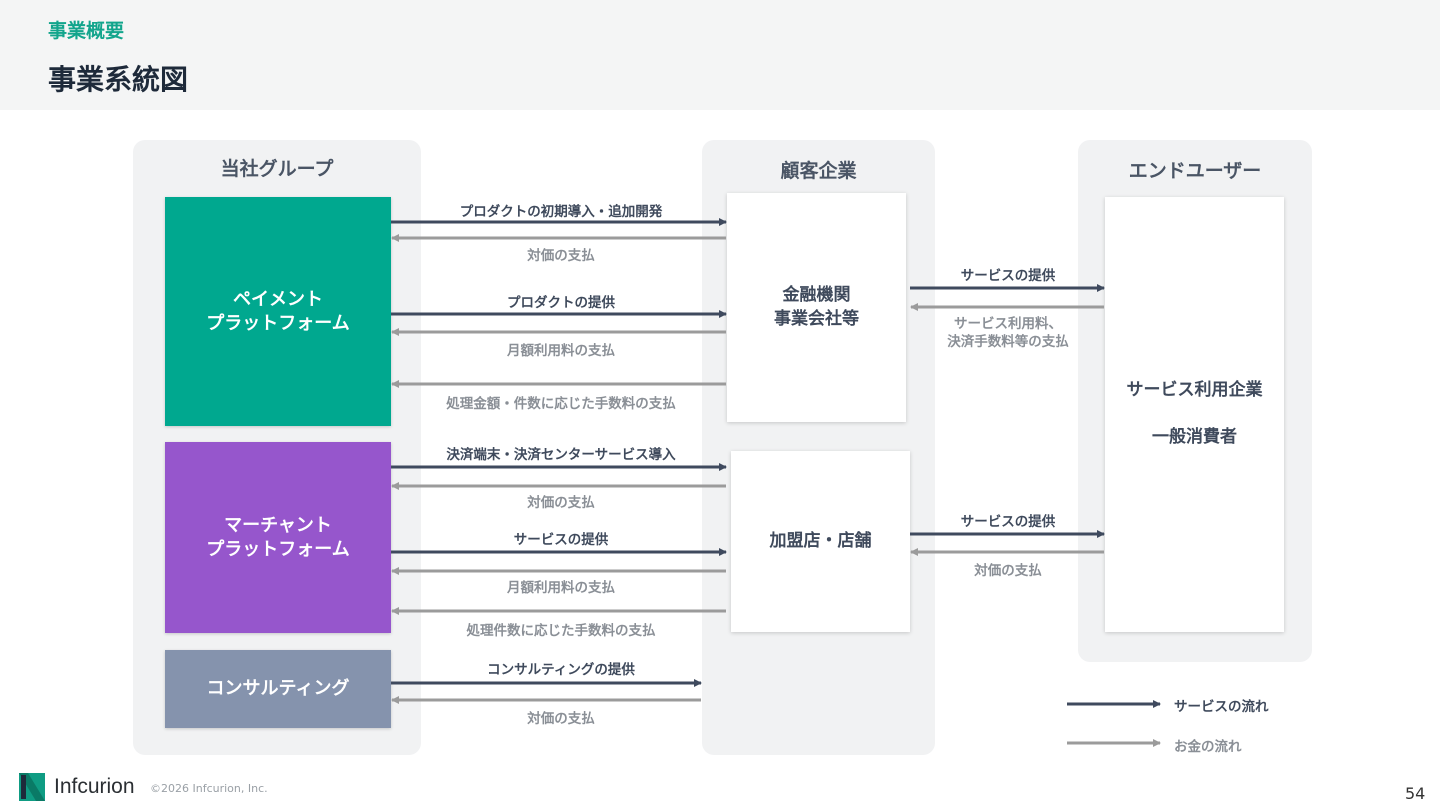  I want to click on label-processing-fee-1: 処理金額・件数に応じた手数料の支払, so click(561, 404).